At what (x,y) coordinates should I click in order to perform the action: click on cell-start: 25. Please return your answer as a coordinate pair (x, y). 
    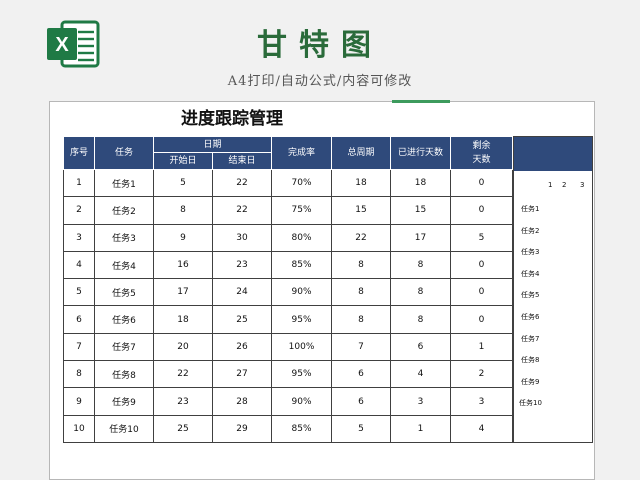
    Looking at the image, I should click on (183, 429).